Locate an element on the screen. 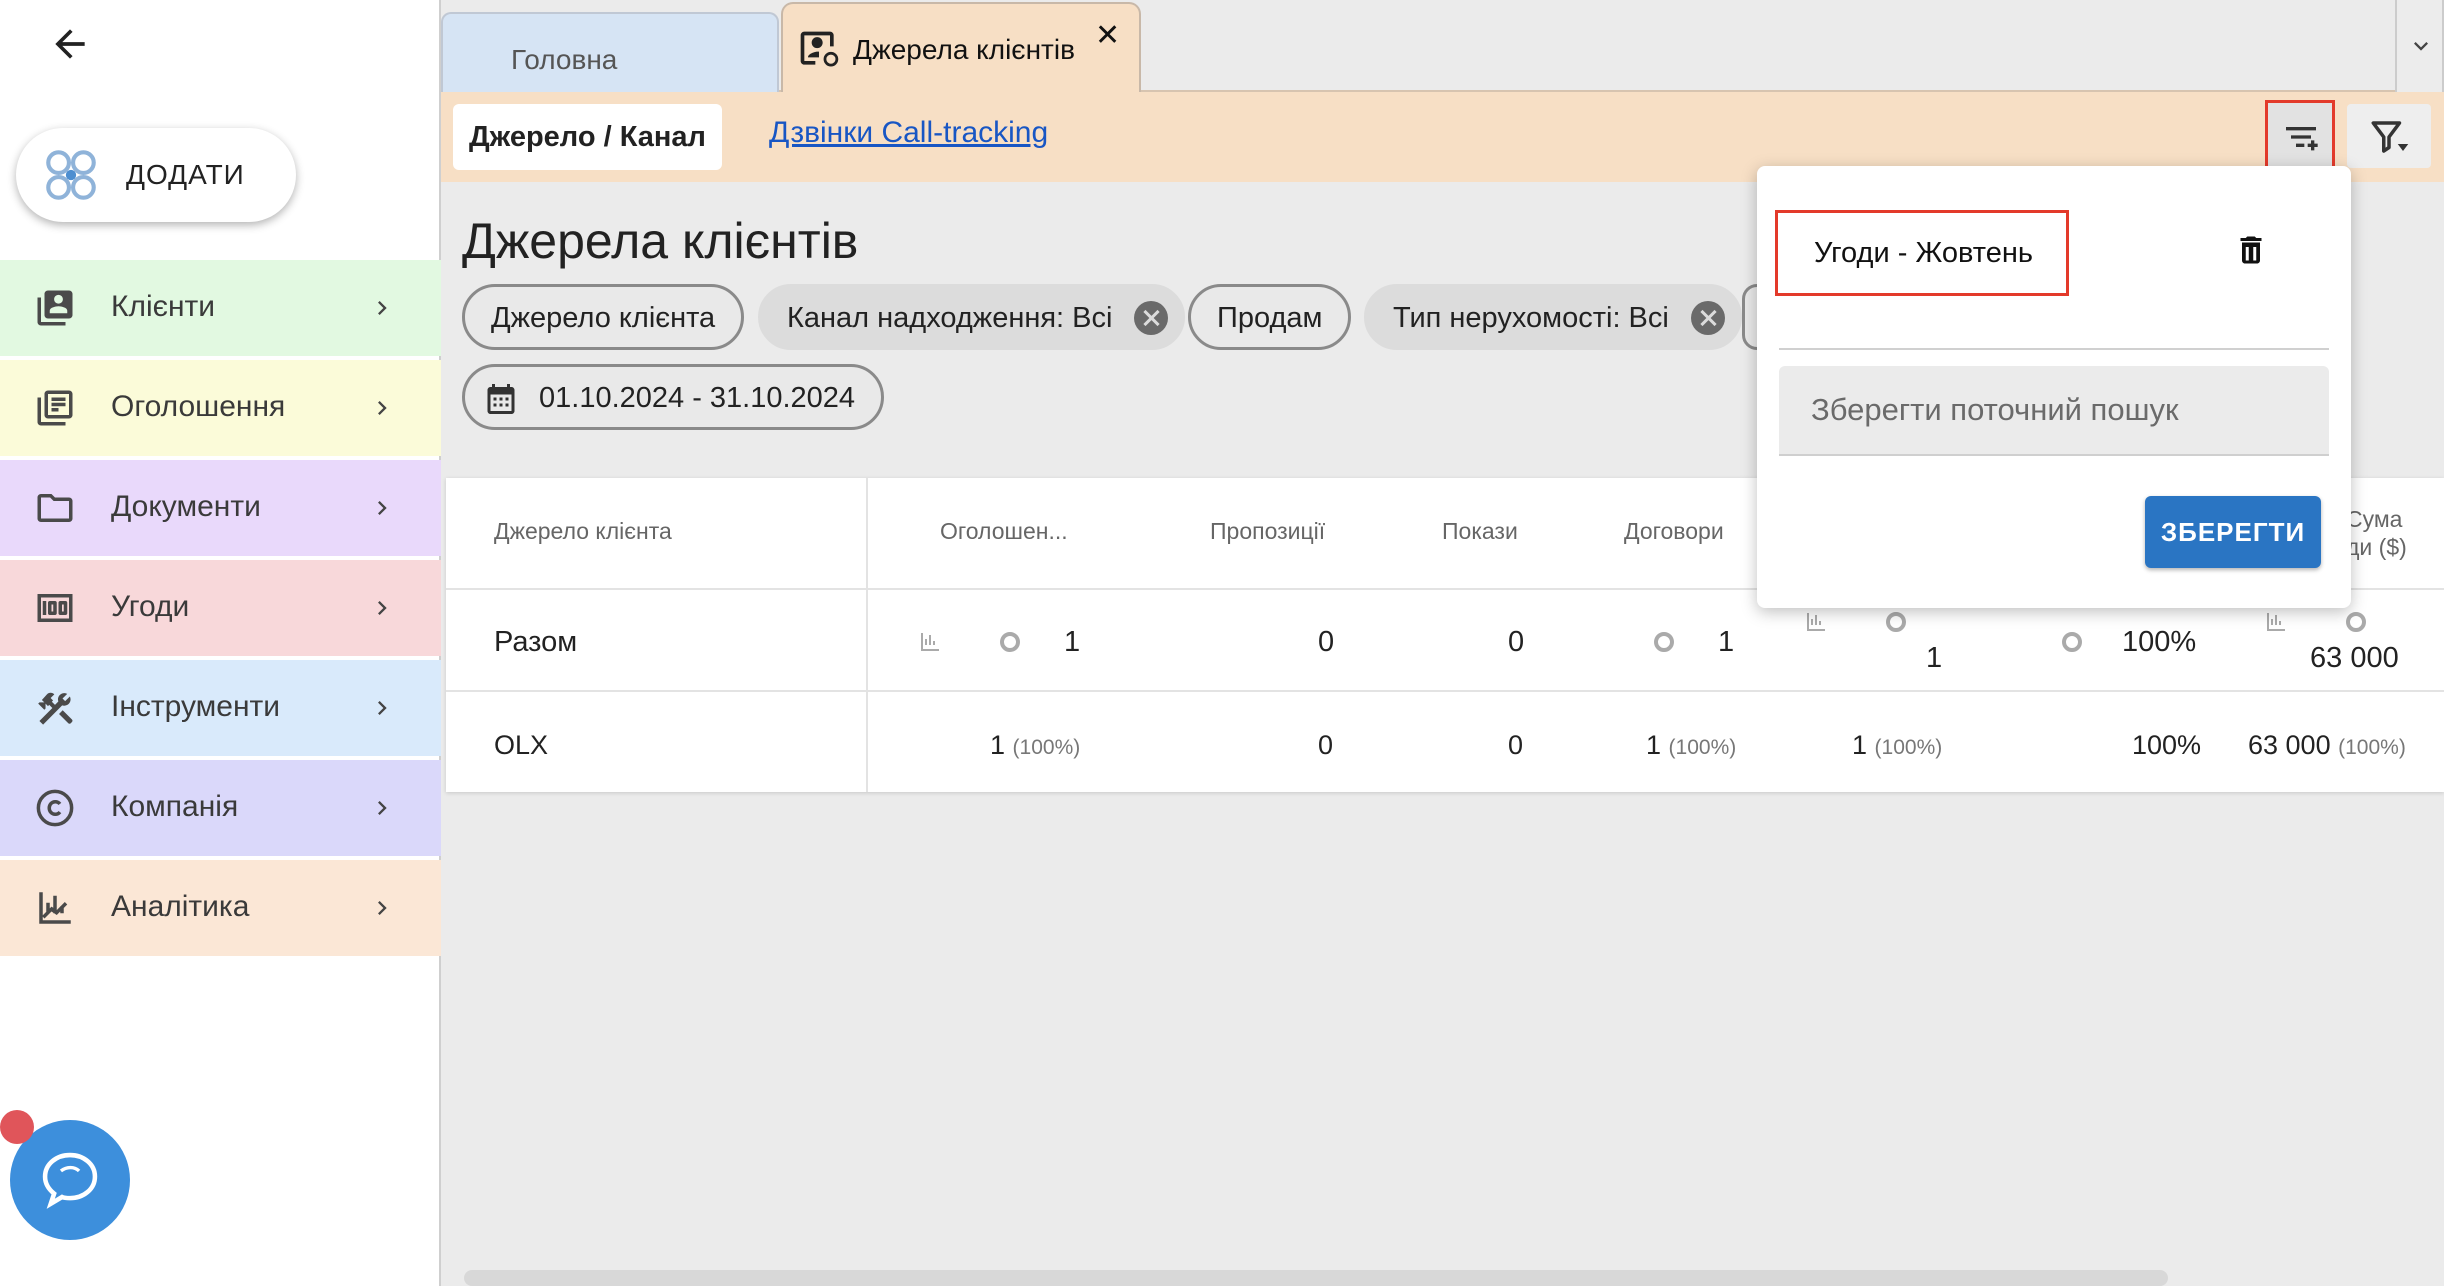  filter-funnel-icon is located at coordinates (2390, 137).